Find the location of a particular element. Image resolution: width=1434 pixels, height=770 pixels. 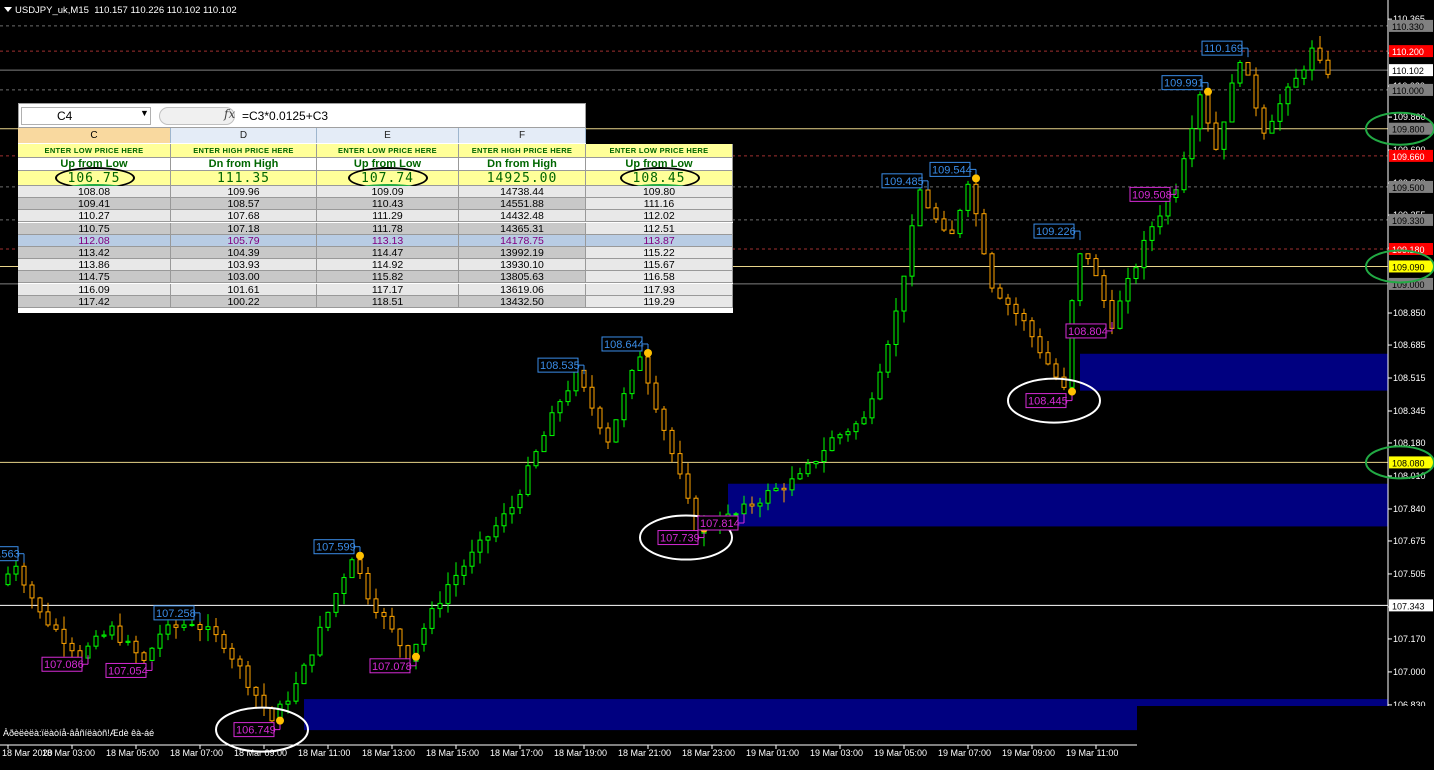

ohlc-label: 110.157 110.226 110.102 110.102 is located at coordinates (165, 10).